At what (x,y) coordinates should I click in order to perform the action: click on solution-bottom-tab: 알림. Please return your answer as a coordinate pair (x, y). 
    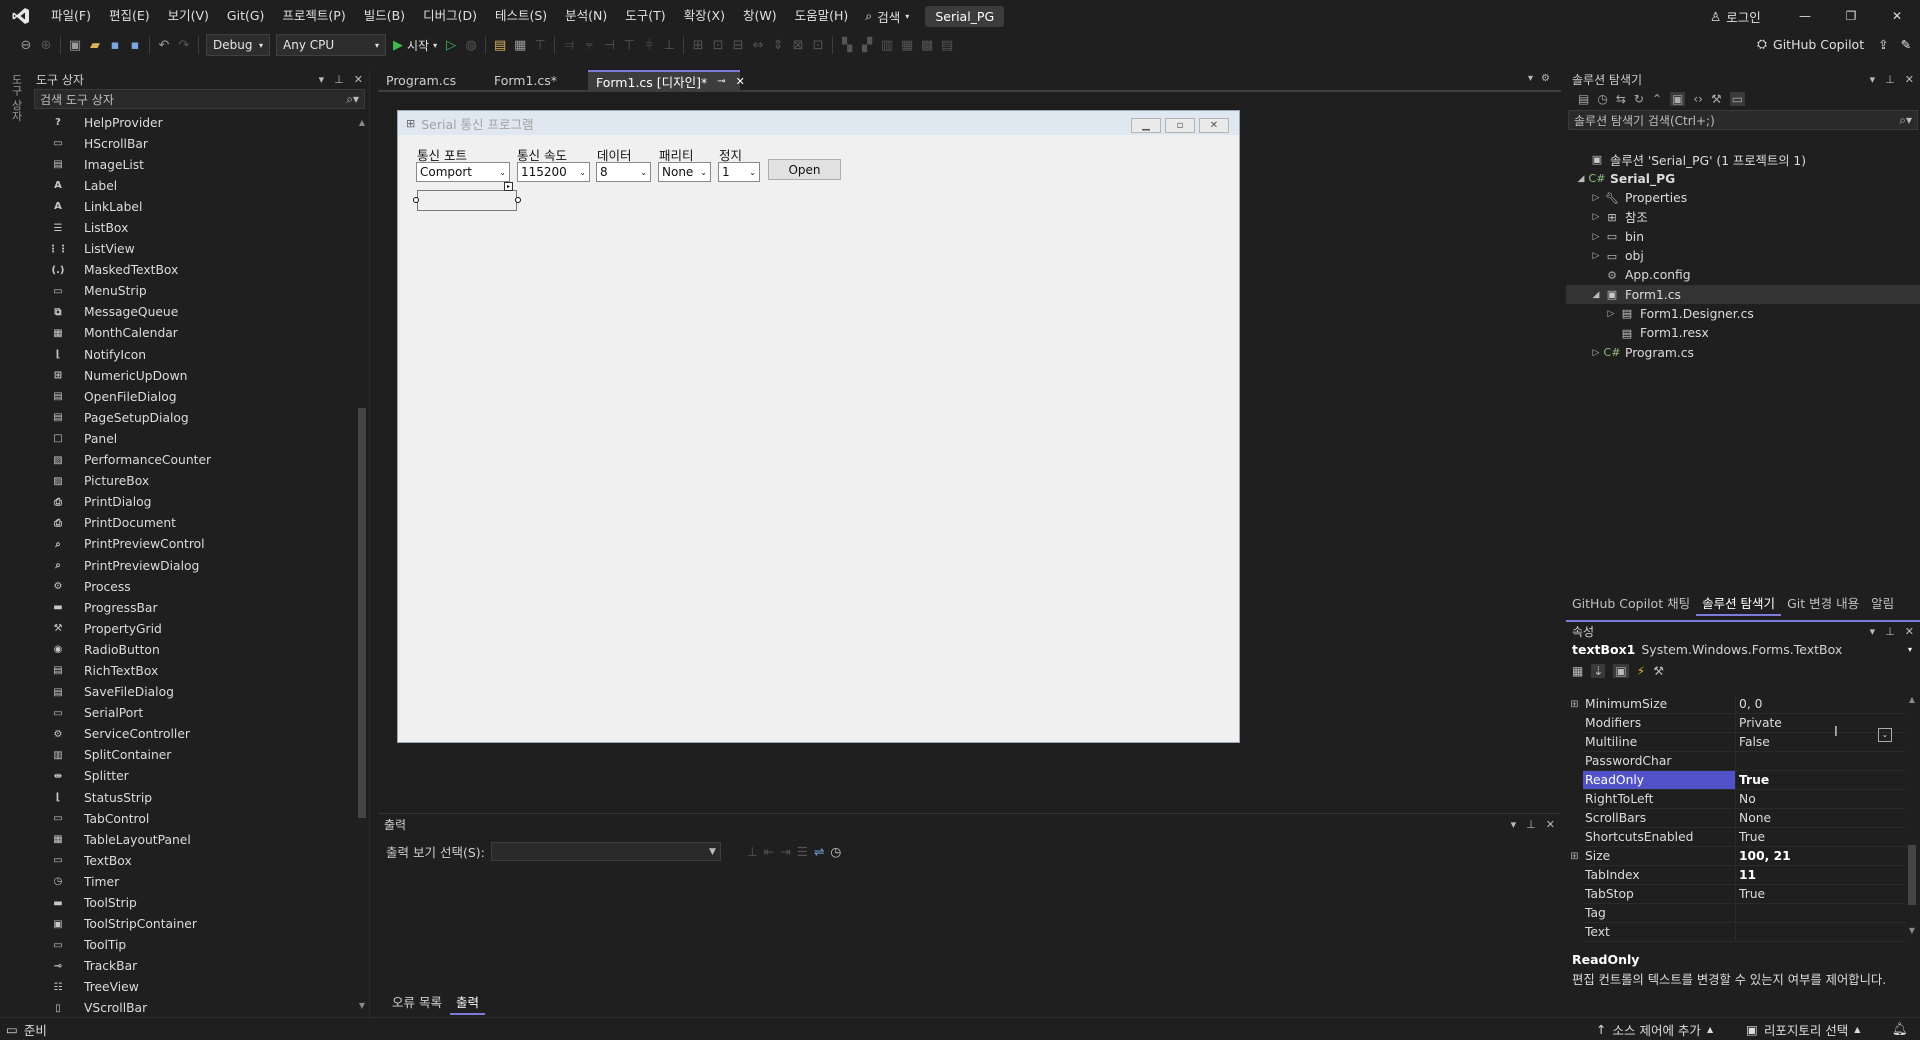
    Looking at the image, I should click on (1882, 603).